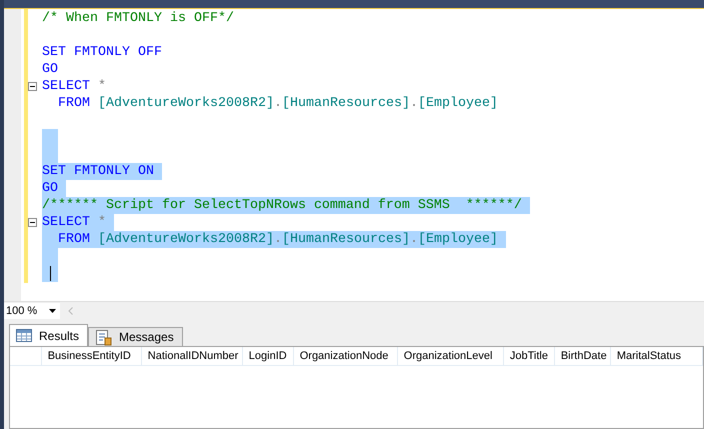  Describe the element at coordinates (268, 356) in the screenshot. I see `column-header: LoginID` at that location.